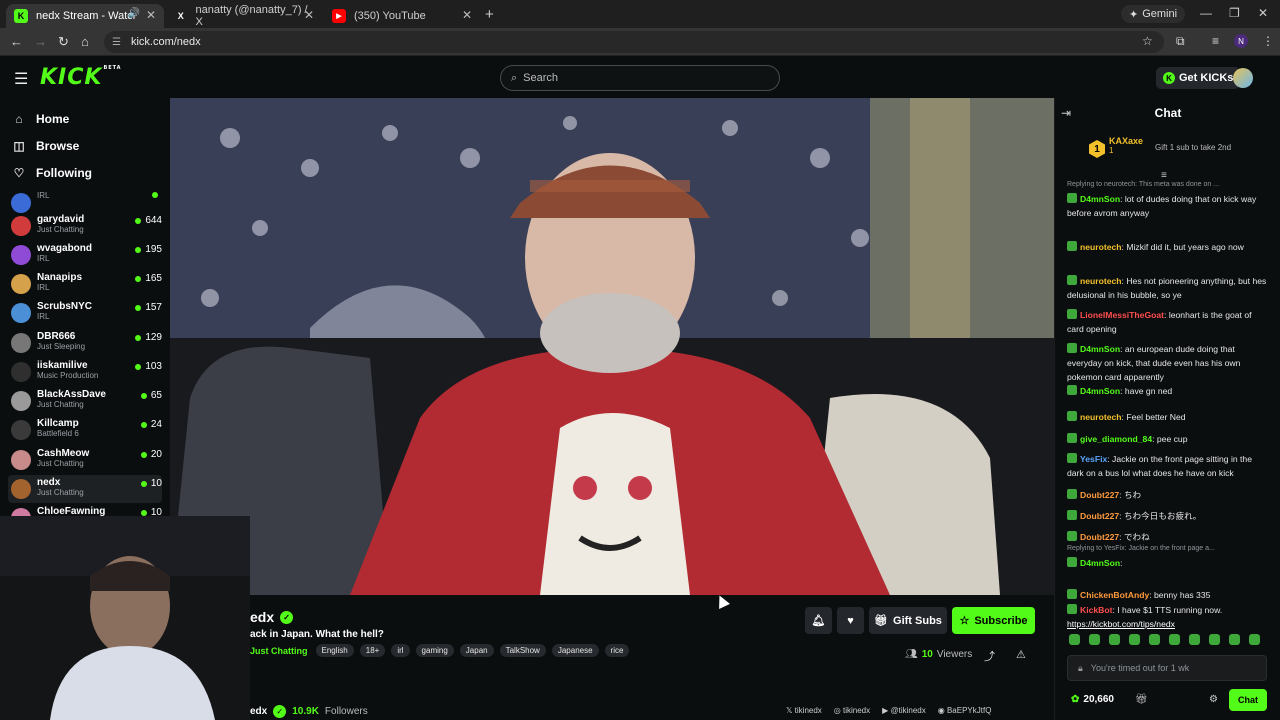  I want to click on kick-logo: KICKBETA, so click(81, 77).